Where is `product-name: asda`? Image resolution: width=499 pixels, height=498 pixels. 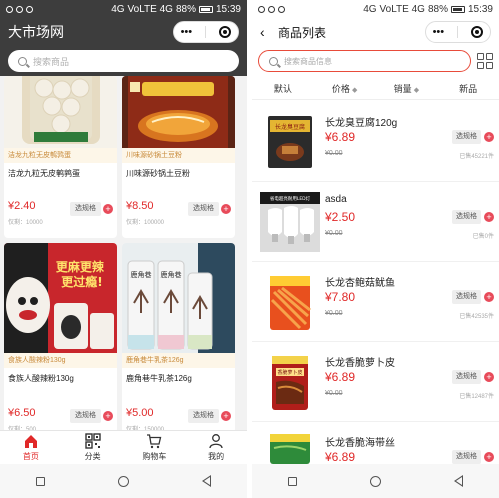 product-name: asda is located at coordinates (336, 199).